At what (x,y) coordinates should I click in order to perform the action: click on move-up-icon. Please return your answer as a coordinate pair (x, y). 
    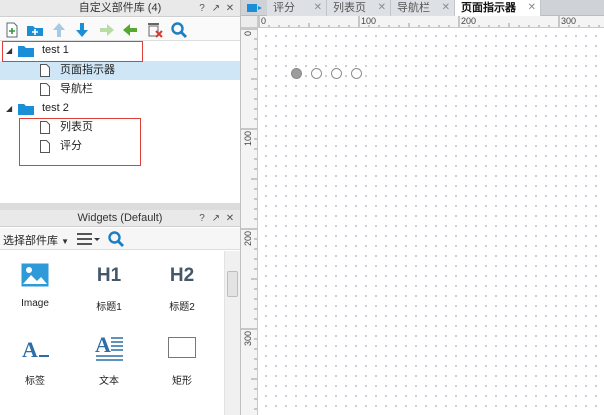
    Looking at the image, I should click on (59, 30).